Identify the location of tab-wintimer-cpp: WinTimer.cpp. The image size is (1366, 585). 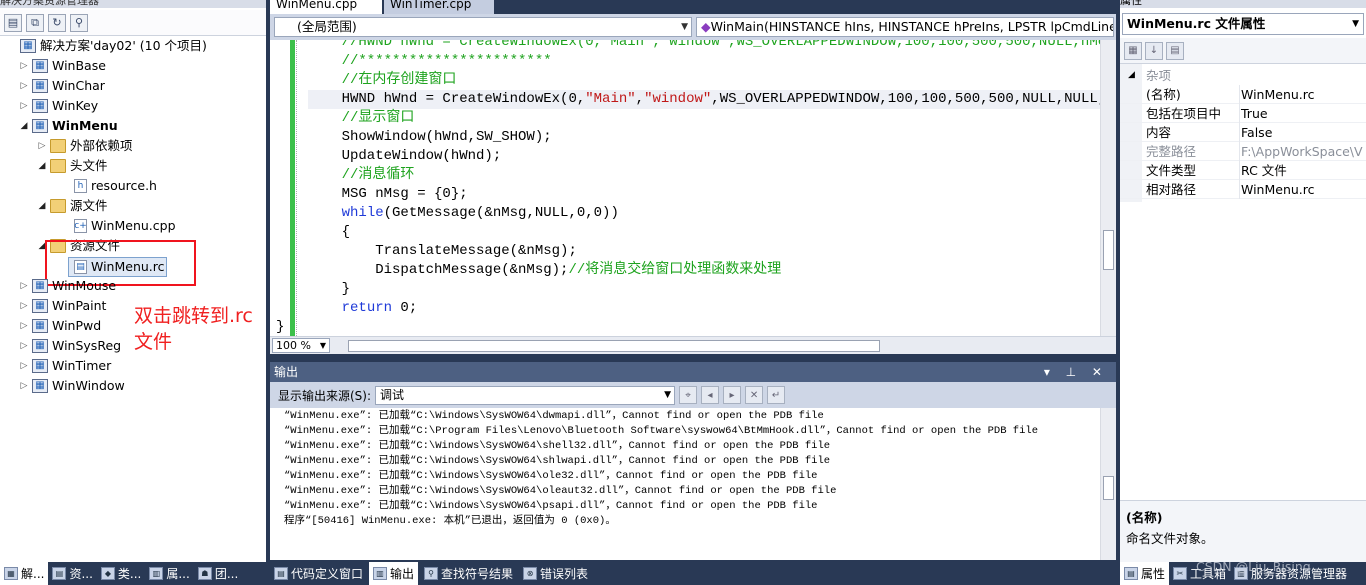
(439, 7).